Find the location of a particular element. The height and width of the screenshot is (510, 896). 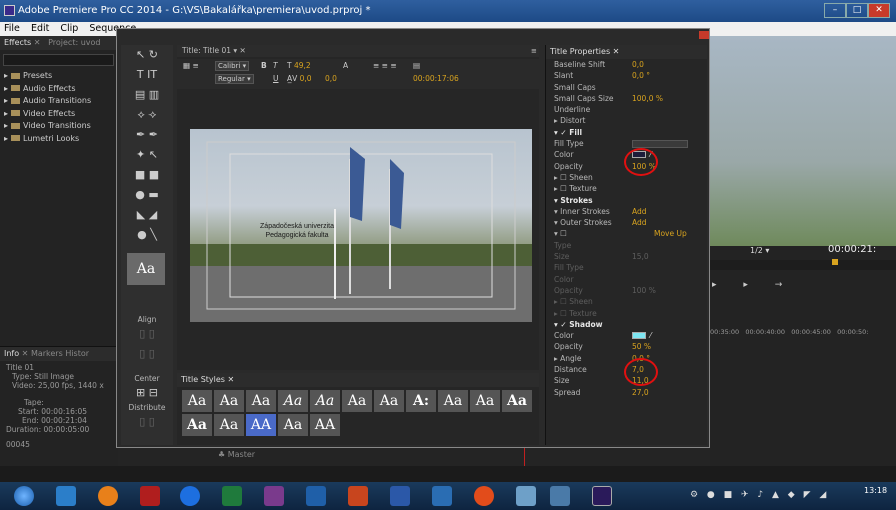

property-row: ▾ Outer Strokes Add is located at coordinates (626, 222).